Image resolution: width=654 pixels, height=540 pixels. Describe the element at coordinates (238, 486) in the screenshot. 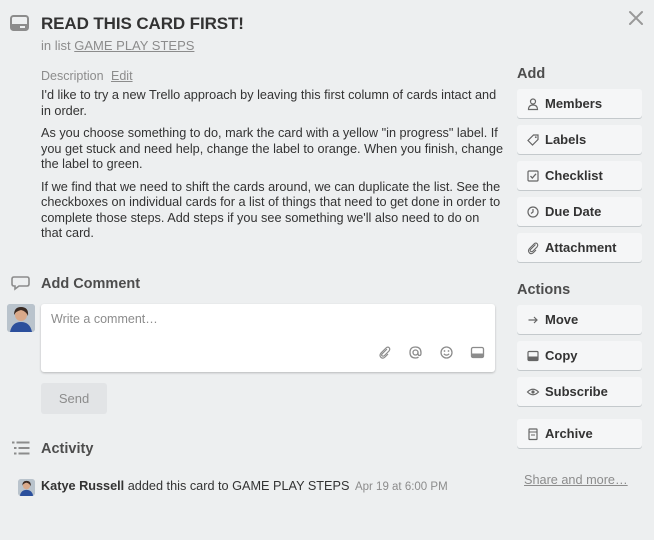

I see `activity-action: added this card to GAME PLAY STEPS` at that location.